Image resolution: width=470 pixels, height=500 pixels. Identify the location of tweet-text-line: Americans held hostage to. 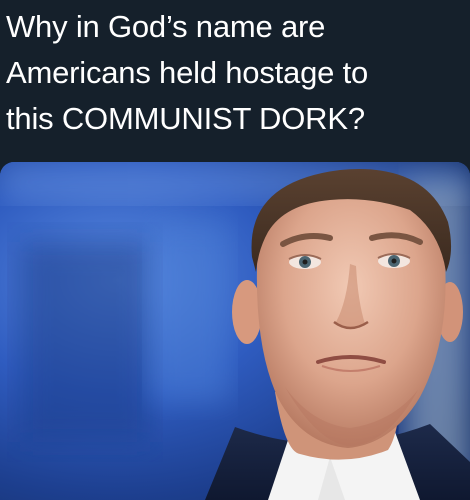
(187, 72).